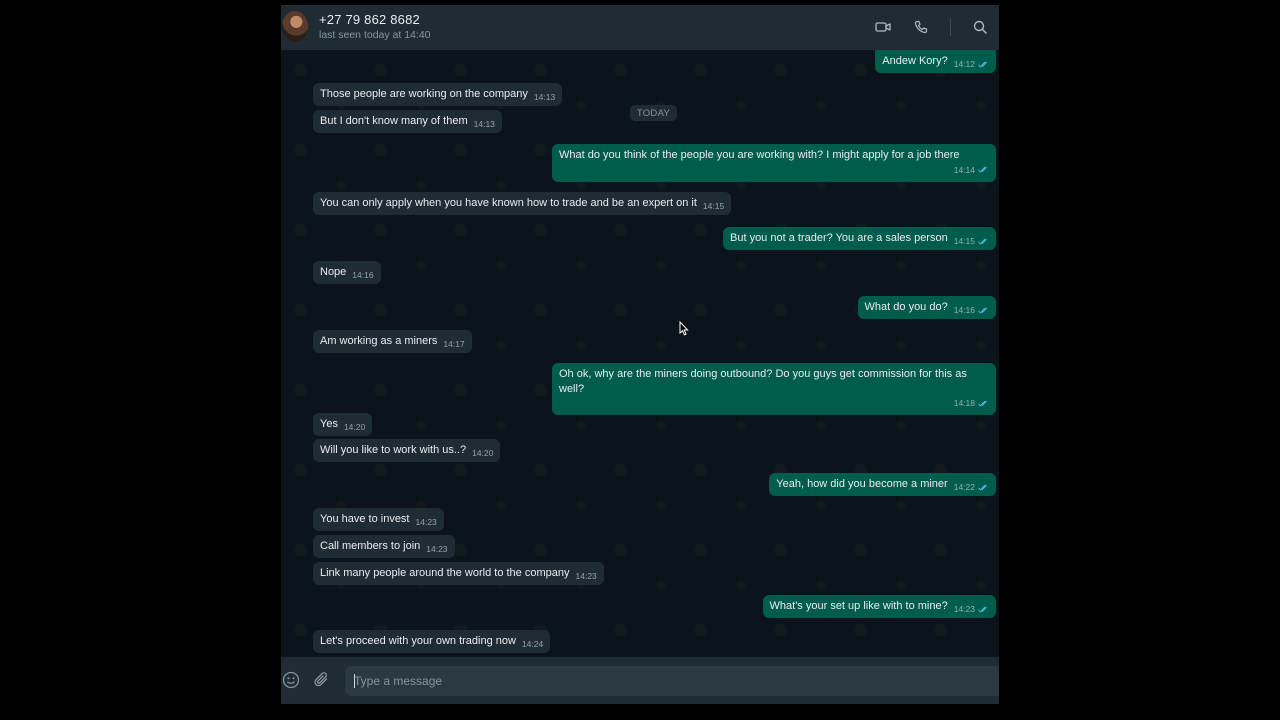  What do you see at coordinates (921, 27) in the screenshot?
I see `voice-call-icon` at bounding box center [921, 27].